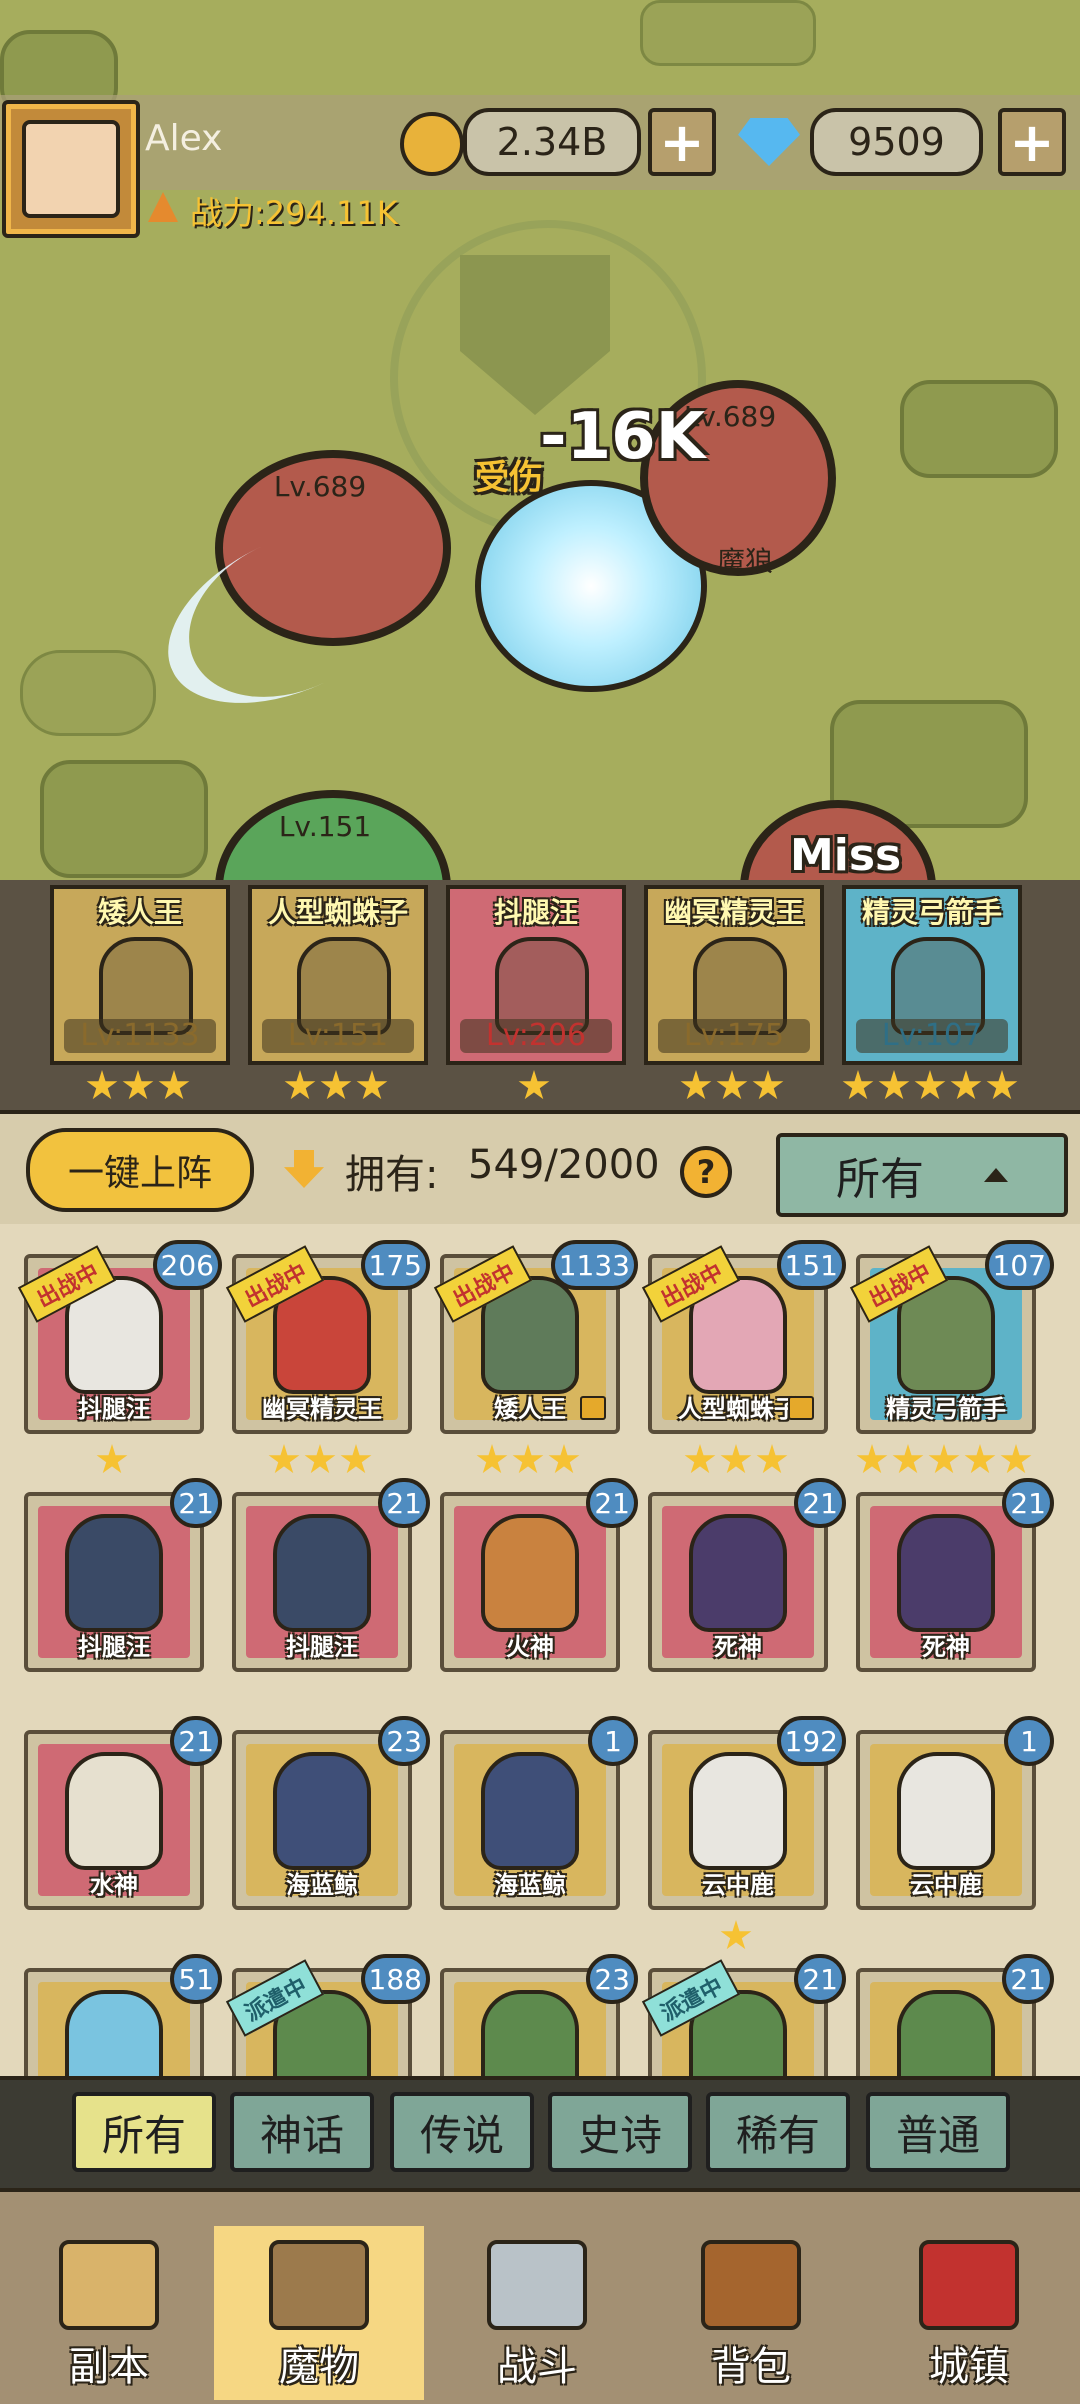 Image resolution: width=1080 pixels, height=2404 pixels. I want to click on rarity-tab: 普通, so click(938, 2132).